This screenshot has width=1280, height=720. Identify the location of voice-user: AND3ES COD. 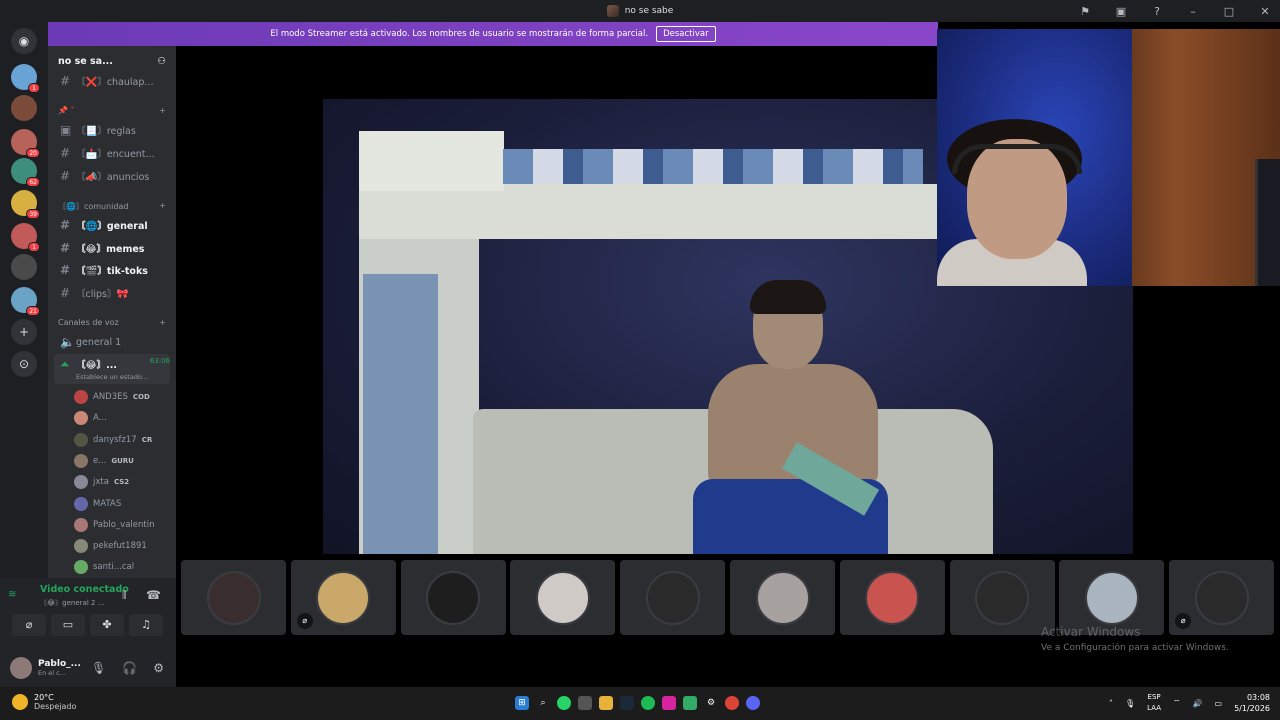
(122, 397).